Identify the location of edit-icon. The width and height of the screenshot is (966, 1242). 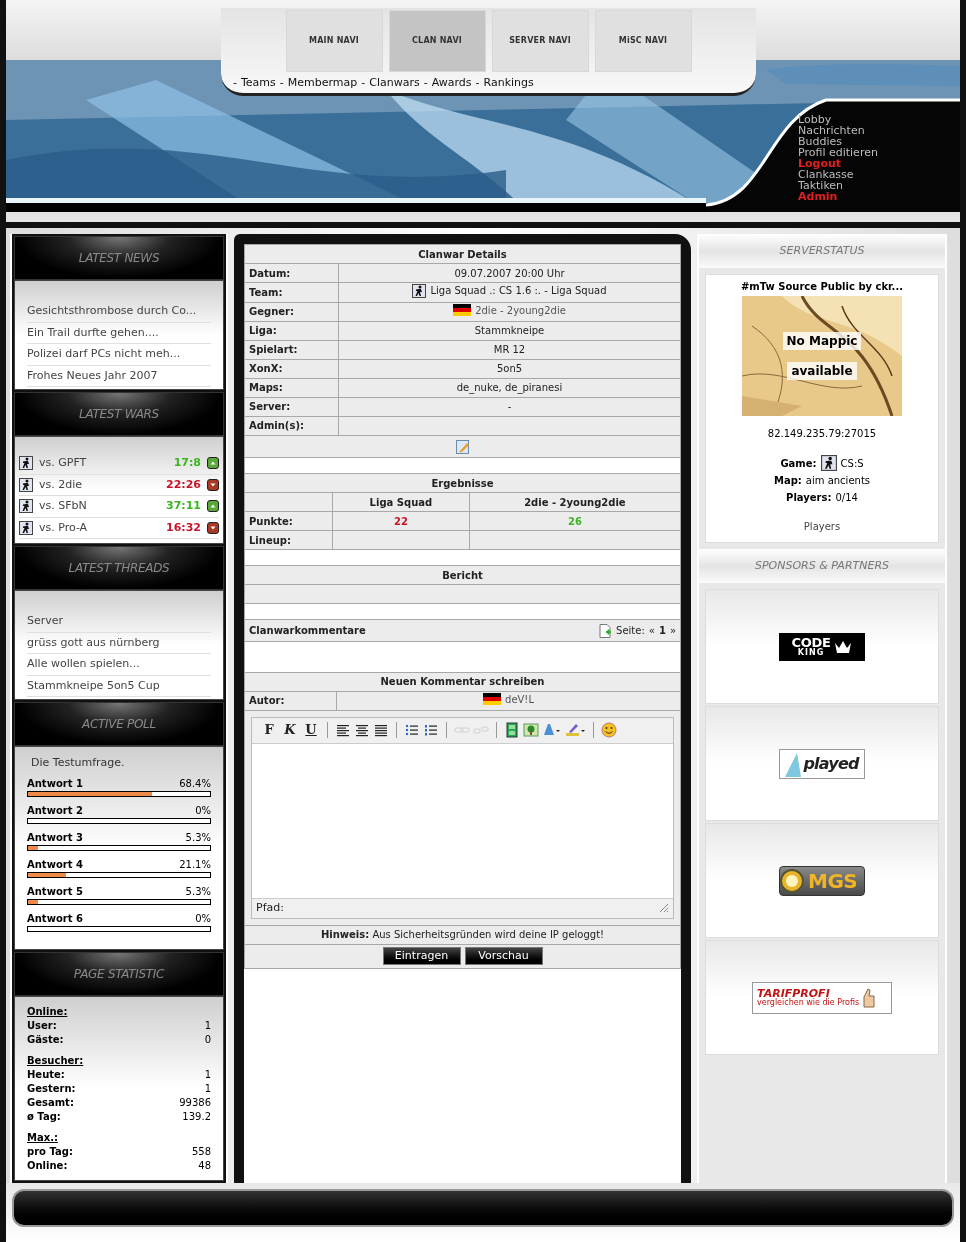
(462, 446).